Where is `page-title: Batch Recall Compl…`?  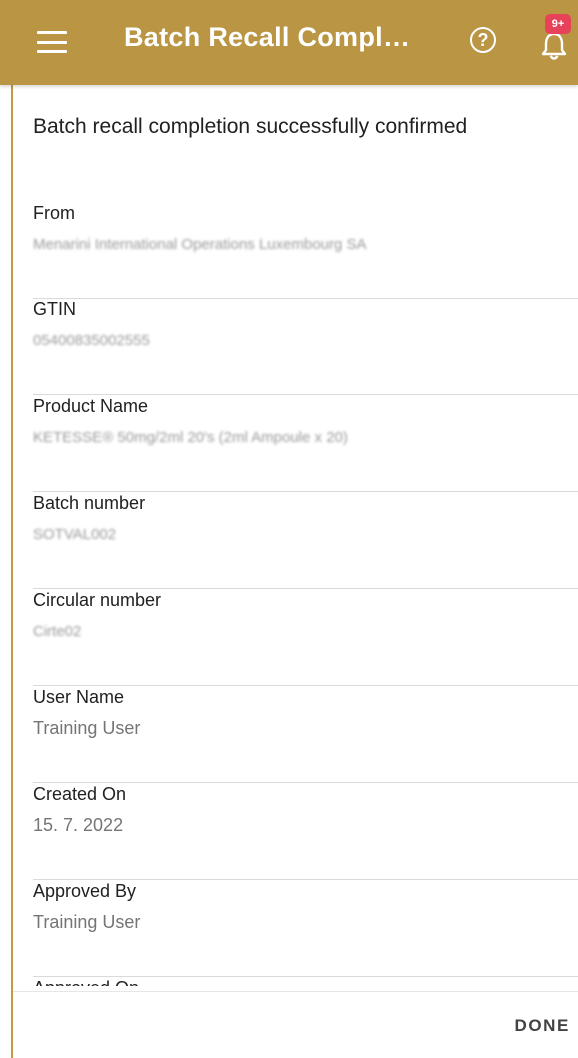
page-title: Batch Recall Compl… is located at coordinates (267, 37).